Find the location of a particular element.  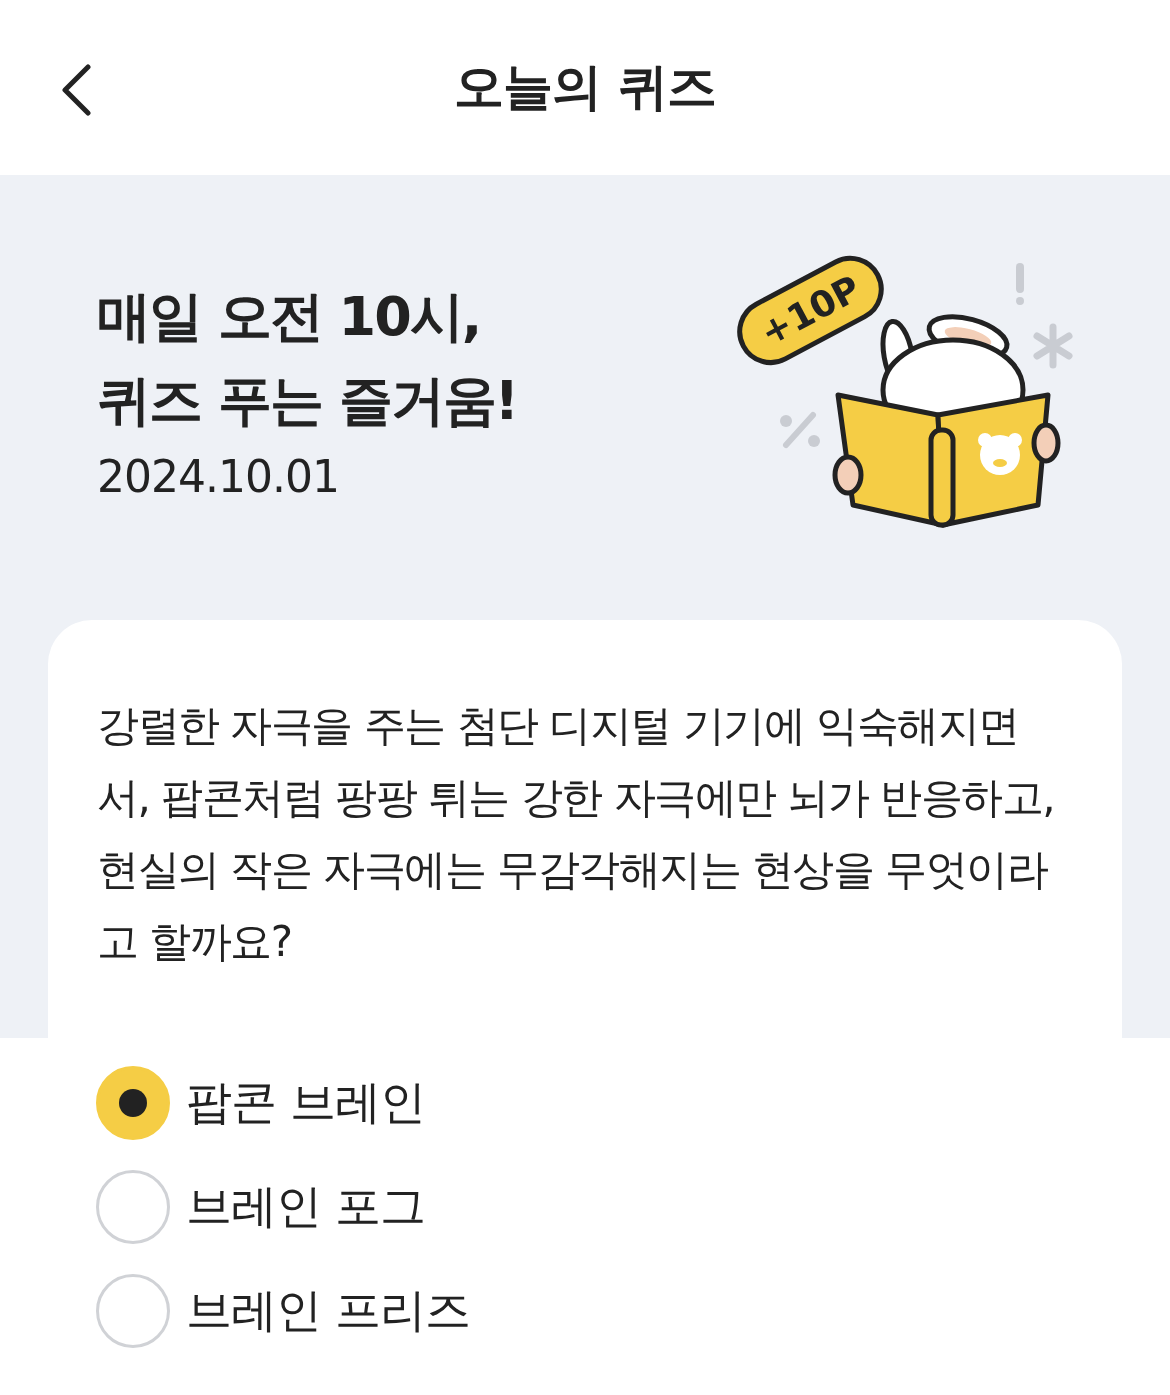

quiz-date: 2024.10.01 is located at coordinates (218, 476).